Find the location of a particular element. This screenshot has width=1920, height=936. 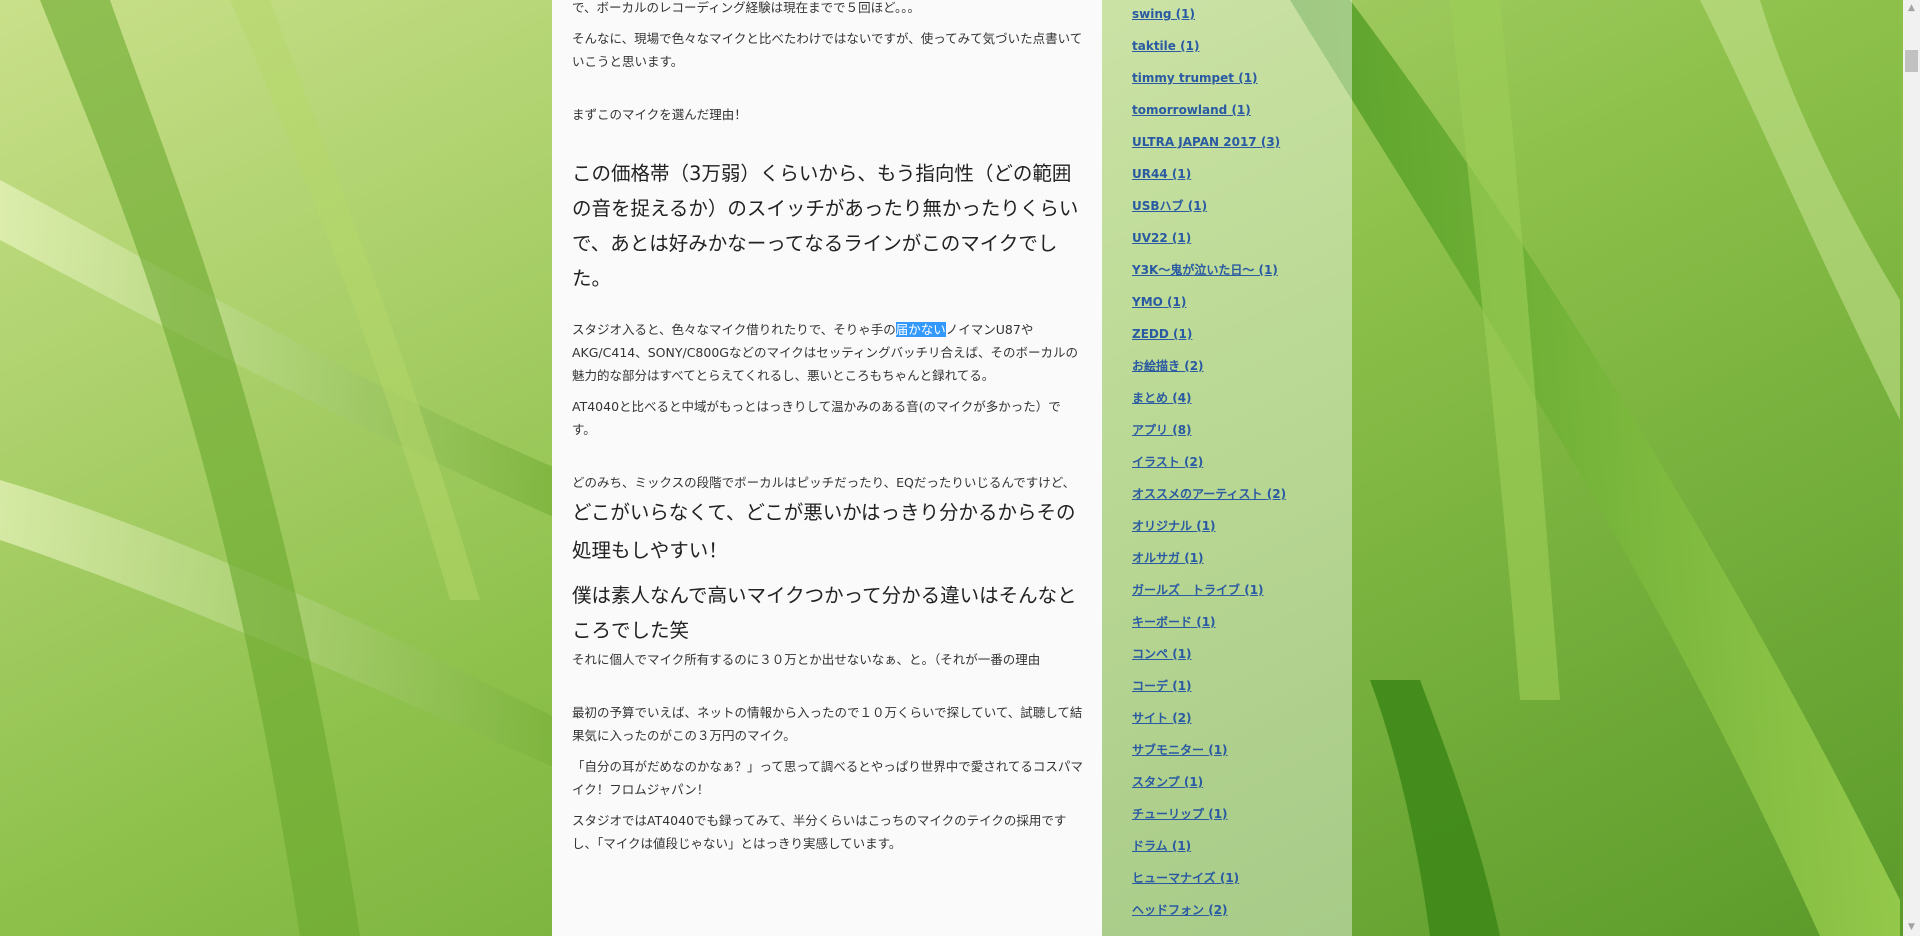

tag-link: UR44 (1) is located at coordinates (1161, 174).